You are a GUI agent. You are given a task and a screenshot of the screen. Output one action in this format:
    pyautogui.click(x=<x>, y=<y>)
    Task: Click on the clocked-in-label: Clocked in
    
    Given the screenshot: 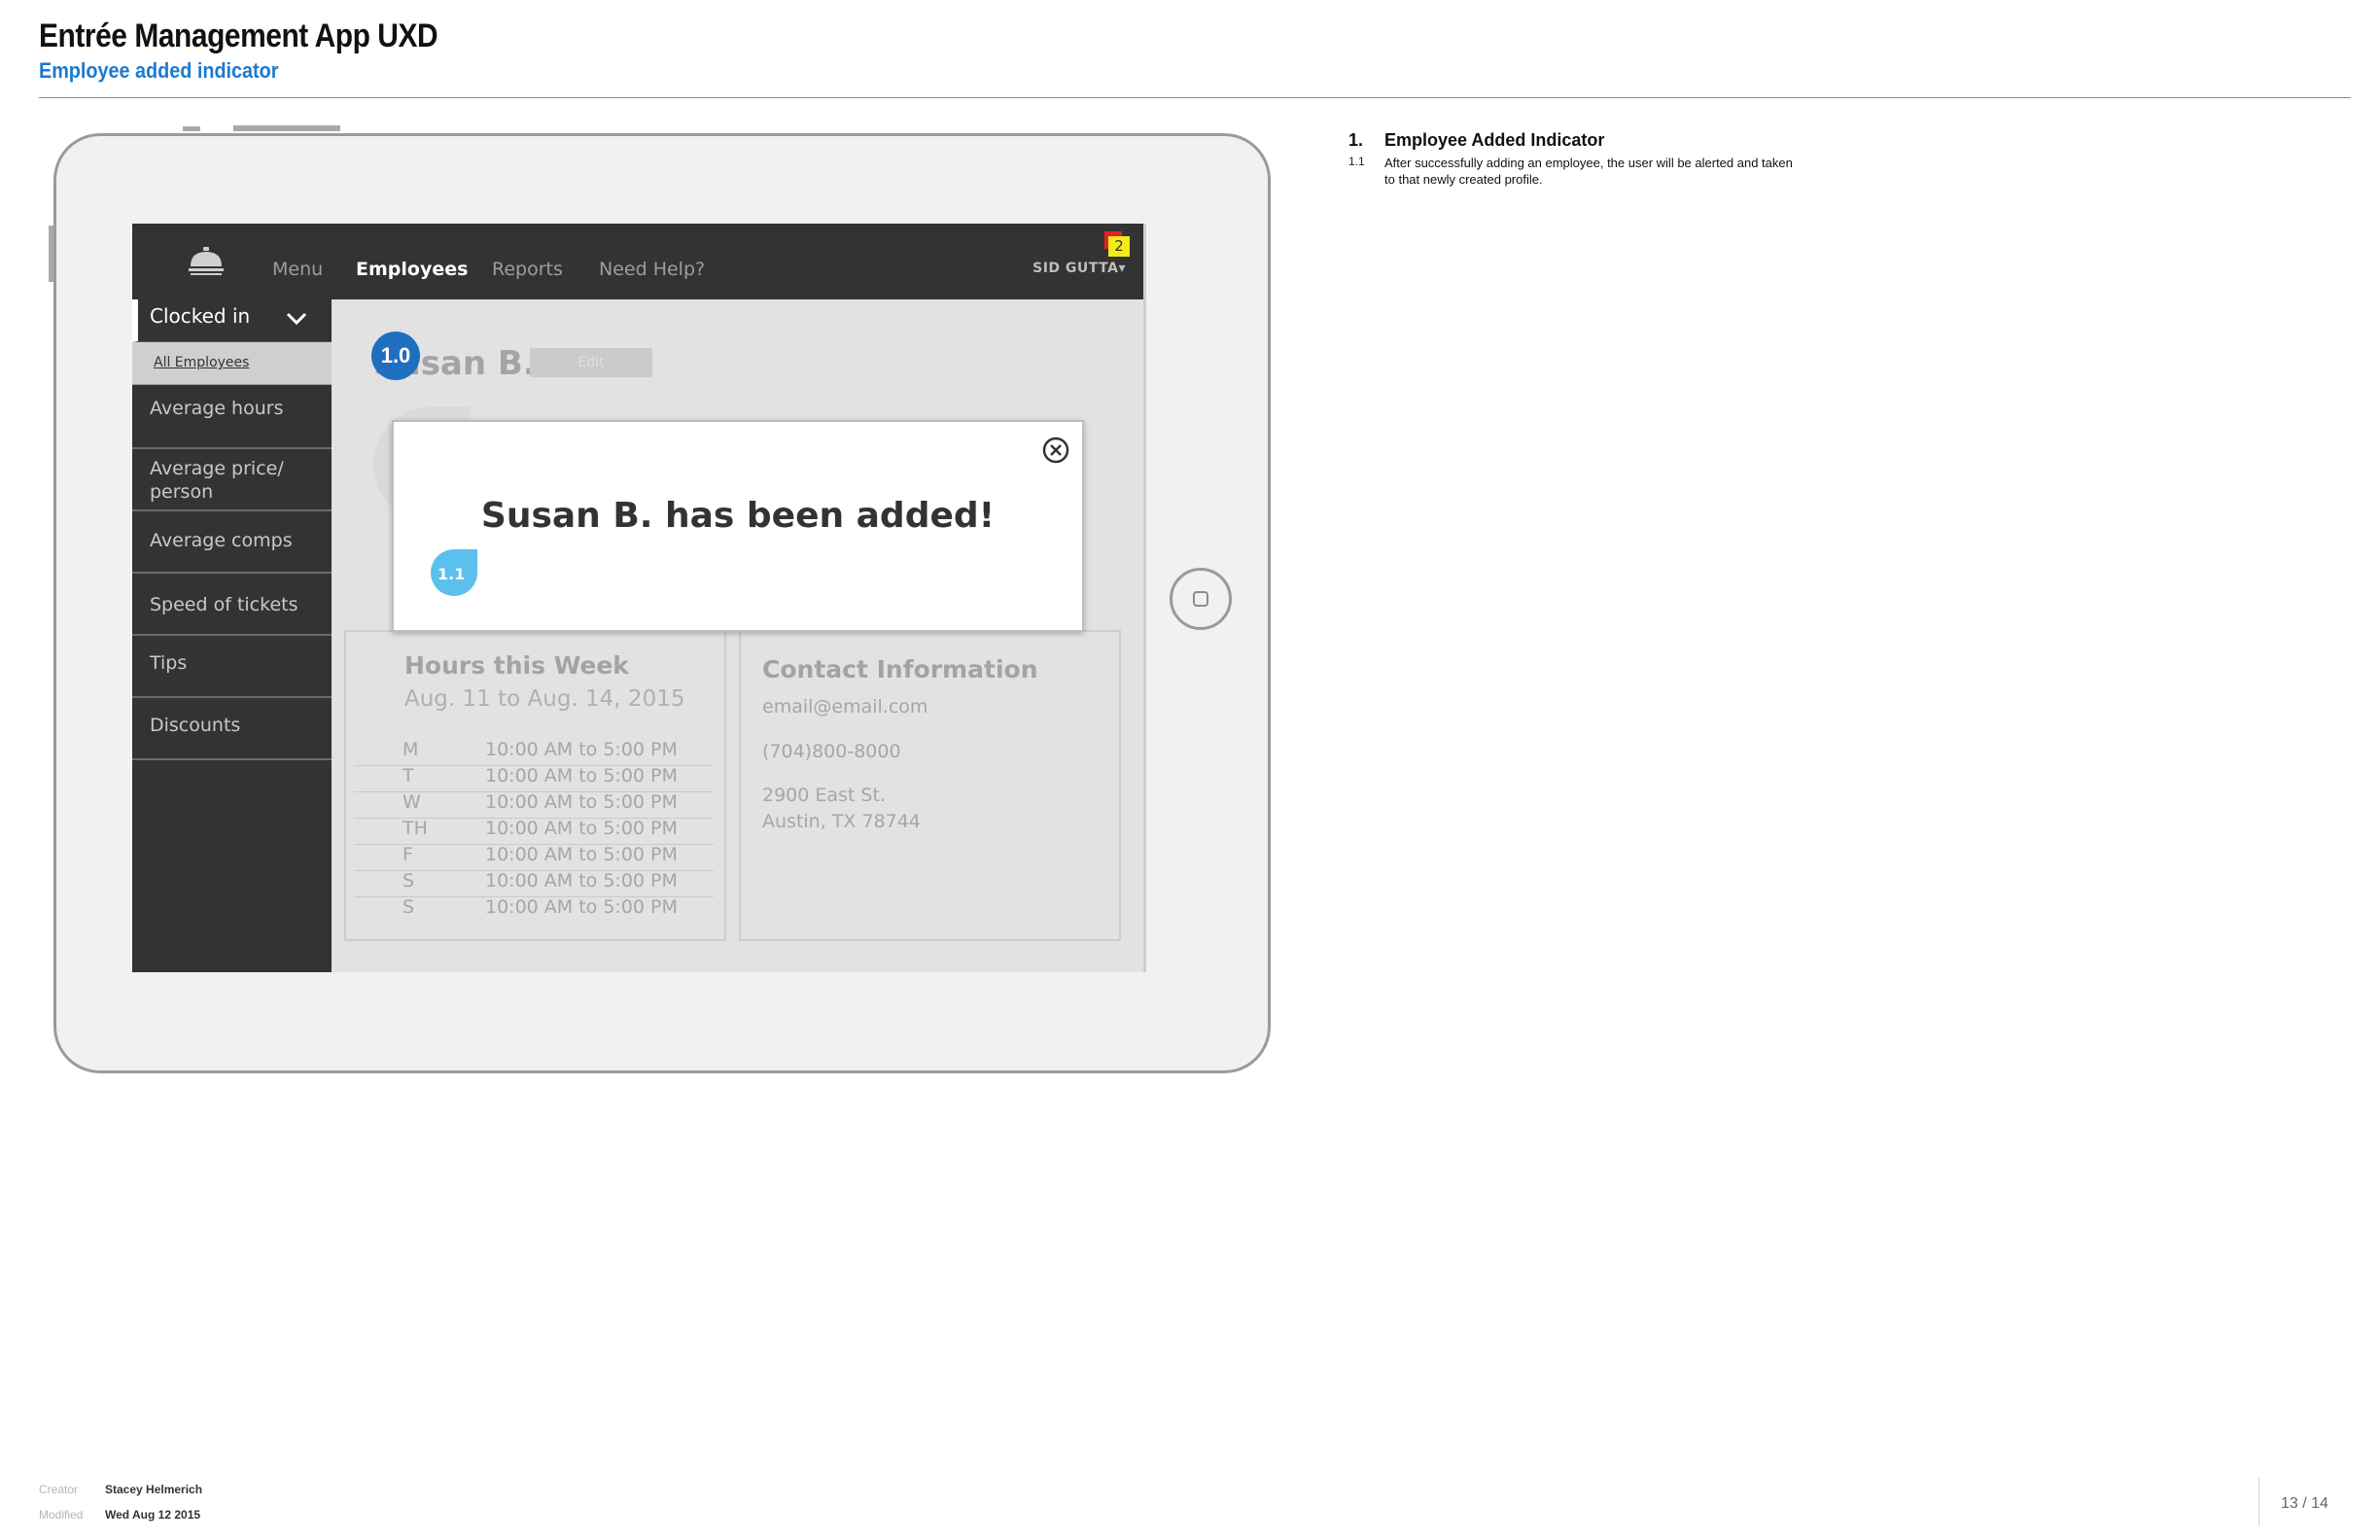 What is the action you would take?
    pyautogui.click(x=200, y=316)
    